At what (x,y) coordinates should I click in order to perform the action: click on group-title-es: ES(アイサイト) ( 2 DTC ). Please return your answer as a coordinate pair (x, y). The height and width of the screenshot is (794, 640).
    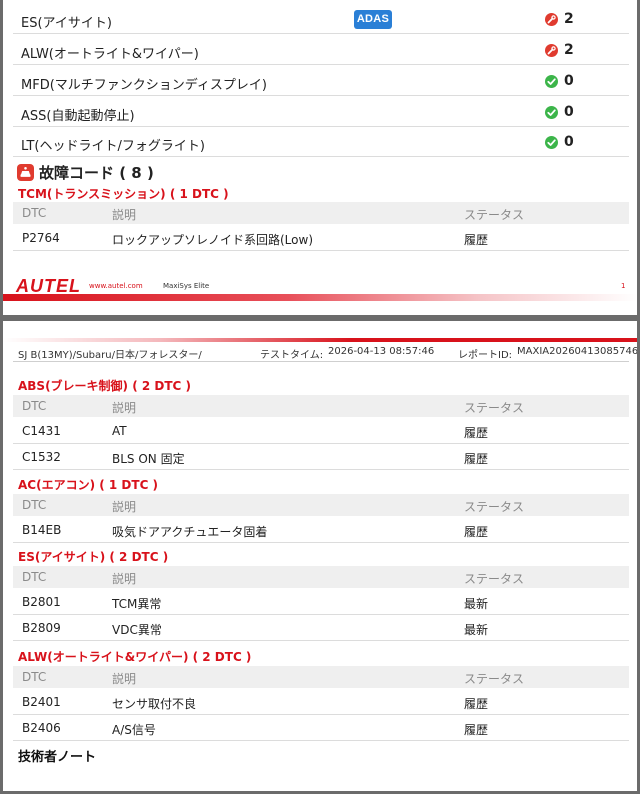
    Looking at the image, I should click on (93, 557).